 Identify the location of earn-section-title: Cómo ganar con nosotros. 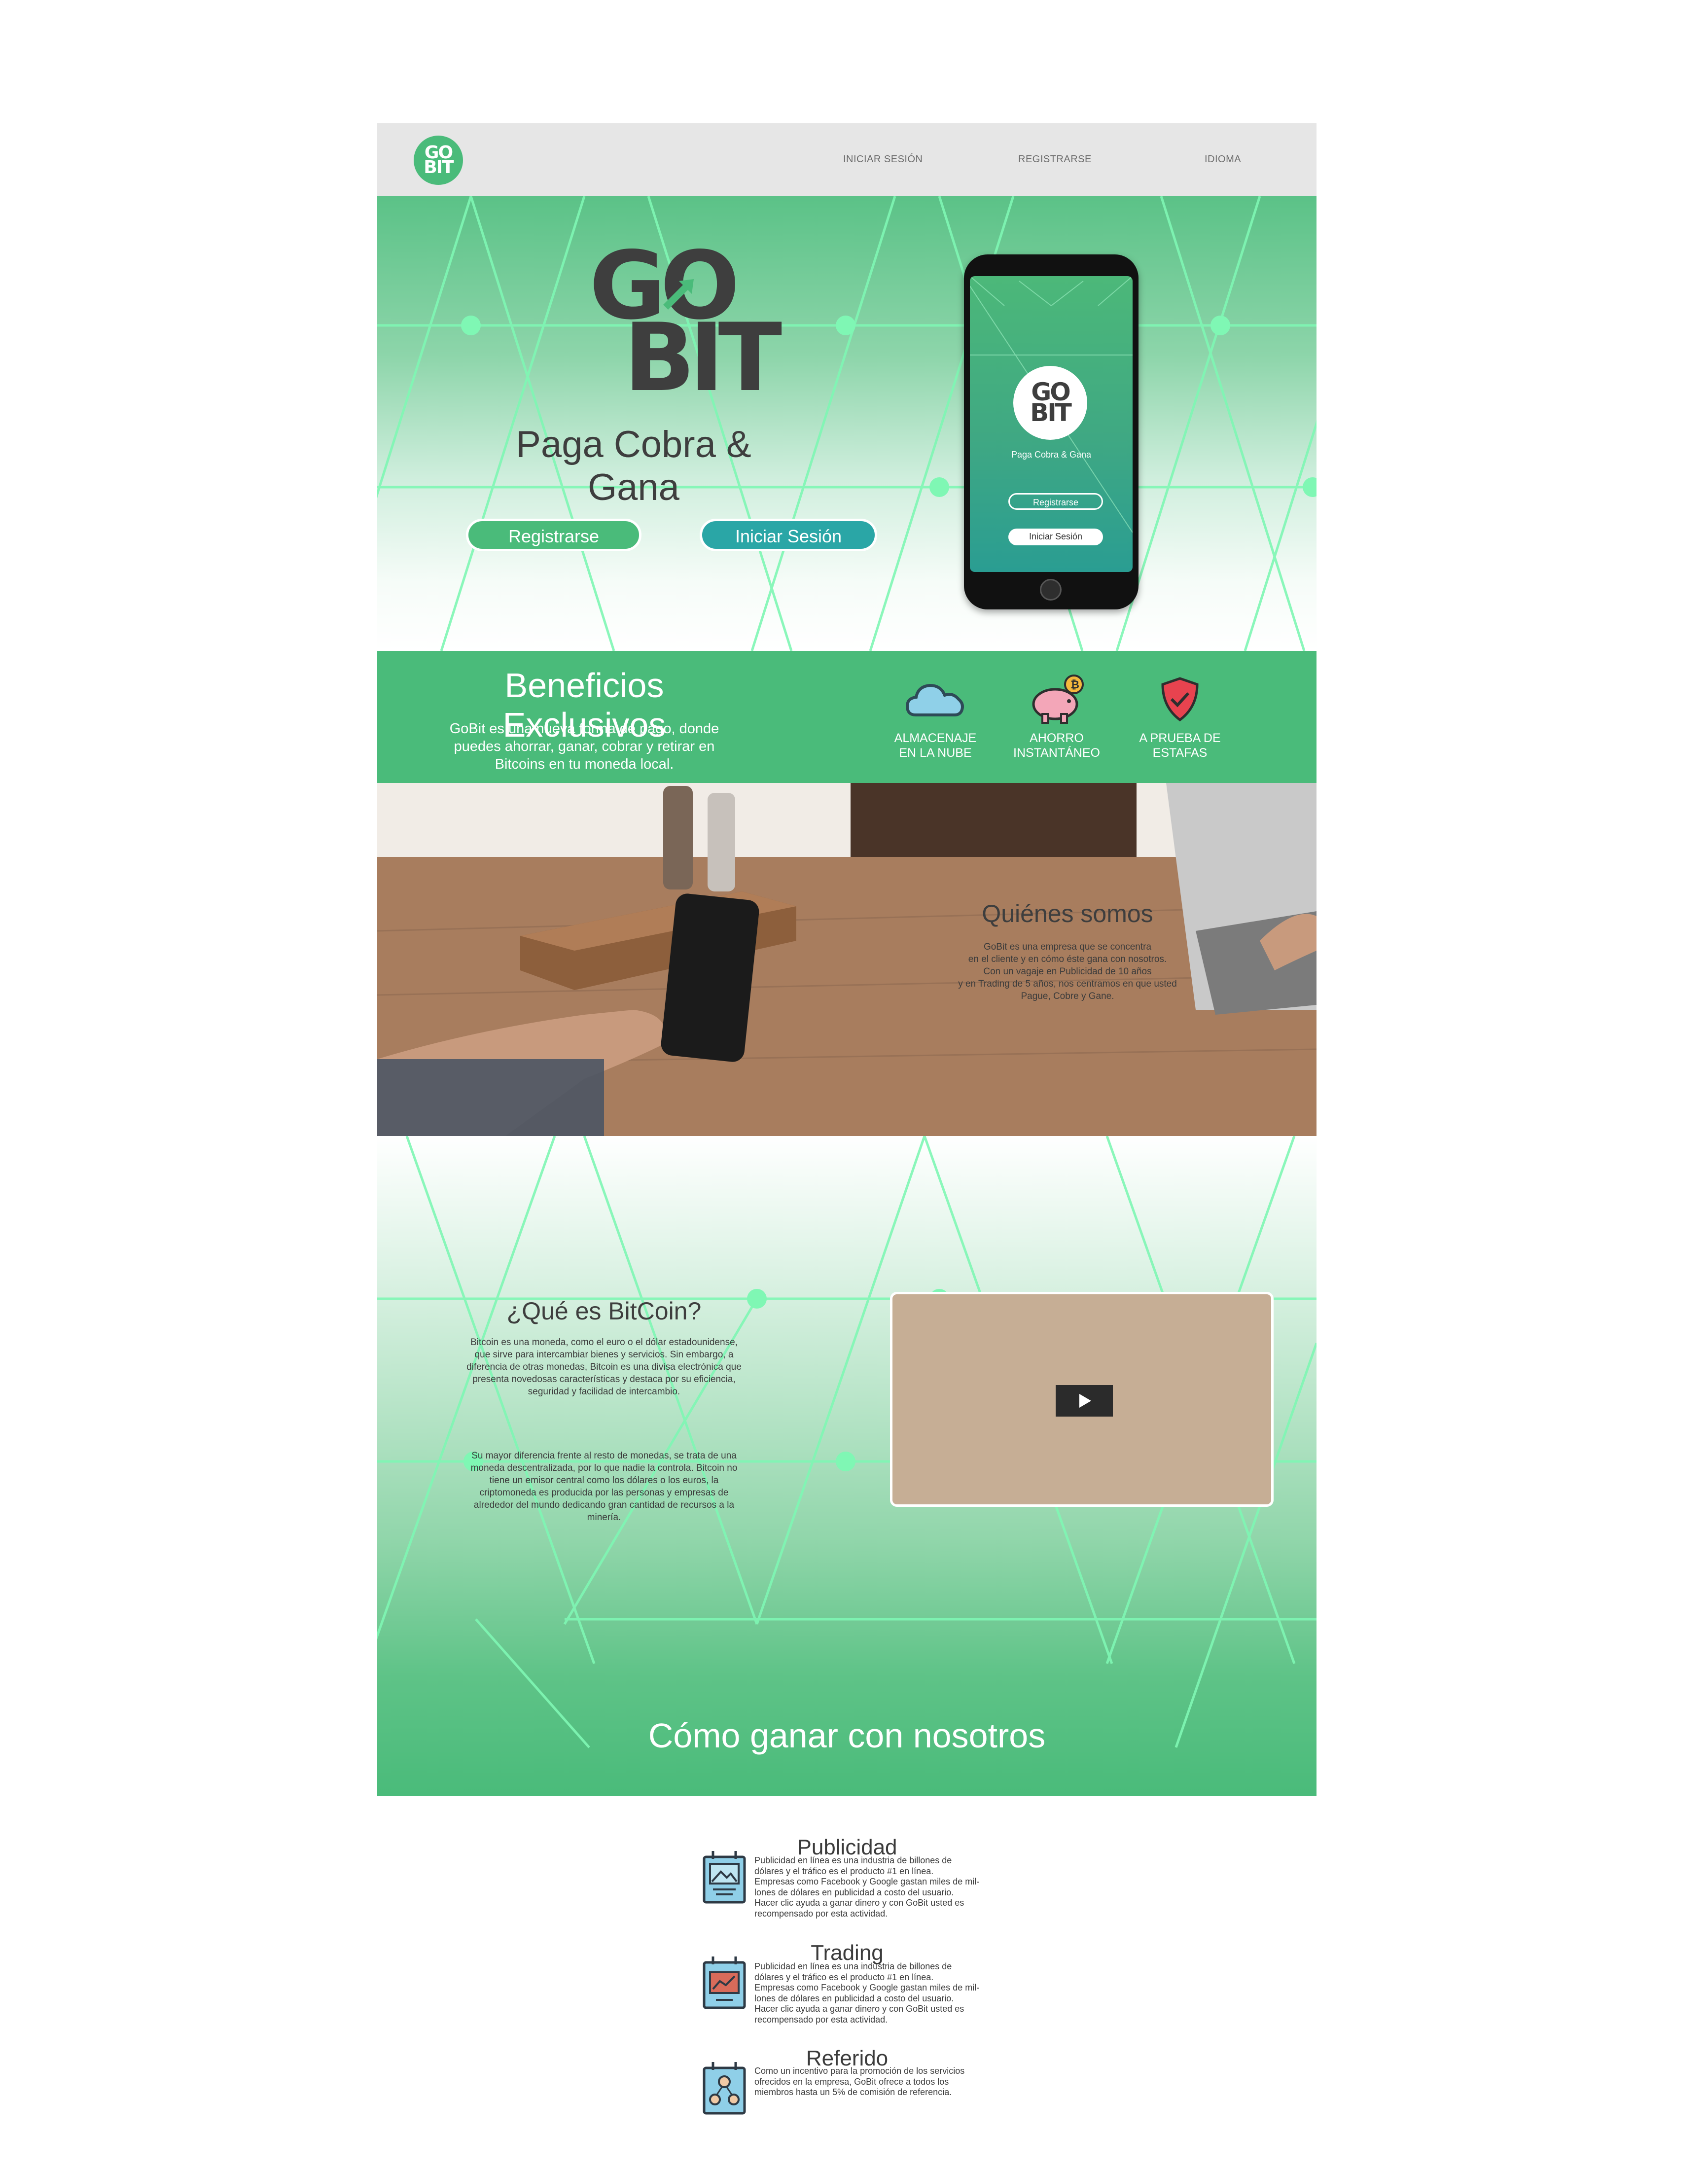
(847, 1735).